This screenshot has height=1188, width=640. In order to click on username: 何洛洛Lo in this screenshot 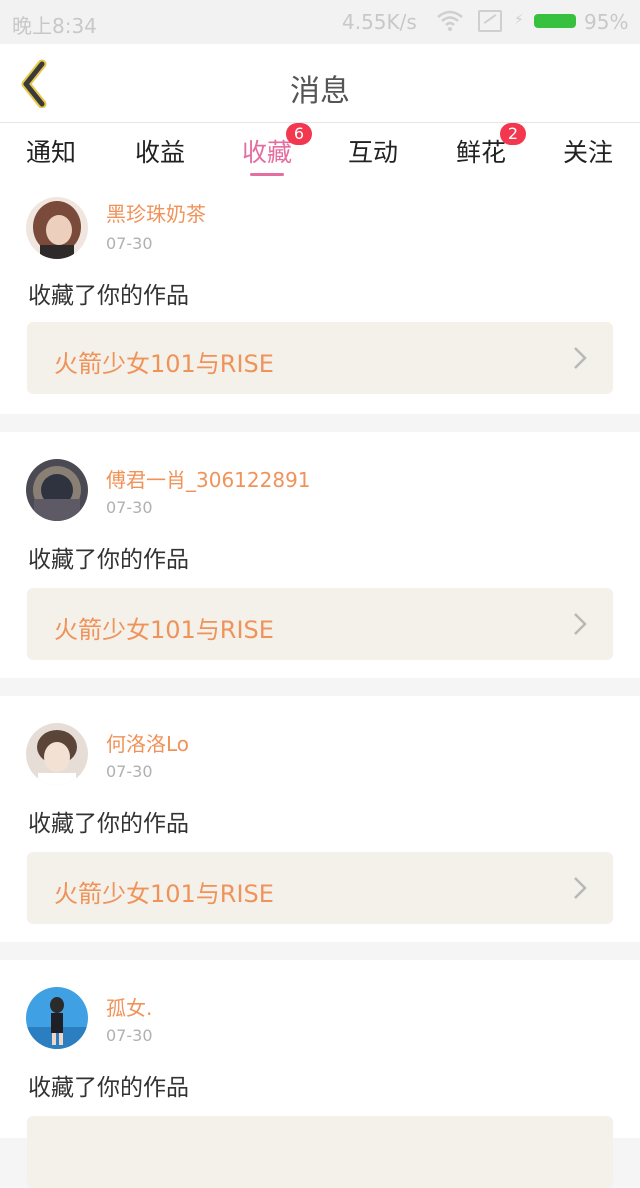, I will do `click(147, 742)`.